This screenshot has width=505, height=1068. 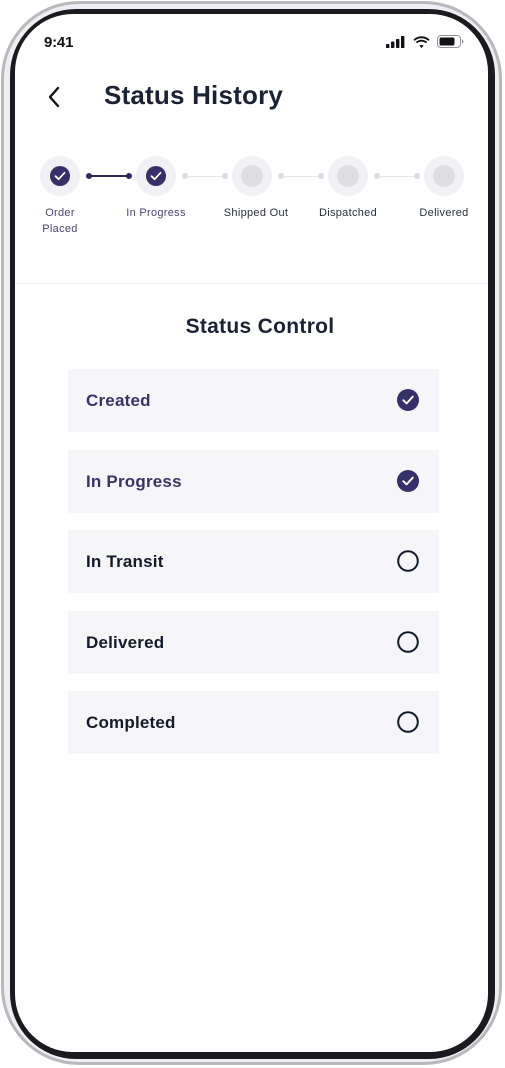 I want to click on page-title: Status History, so click(x=194, y=95).